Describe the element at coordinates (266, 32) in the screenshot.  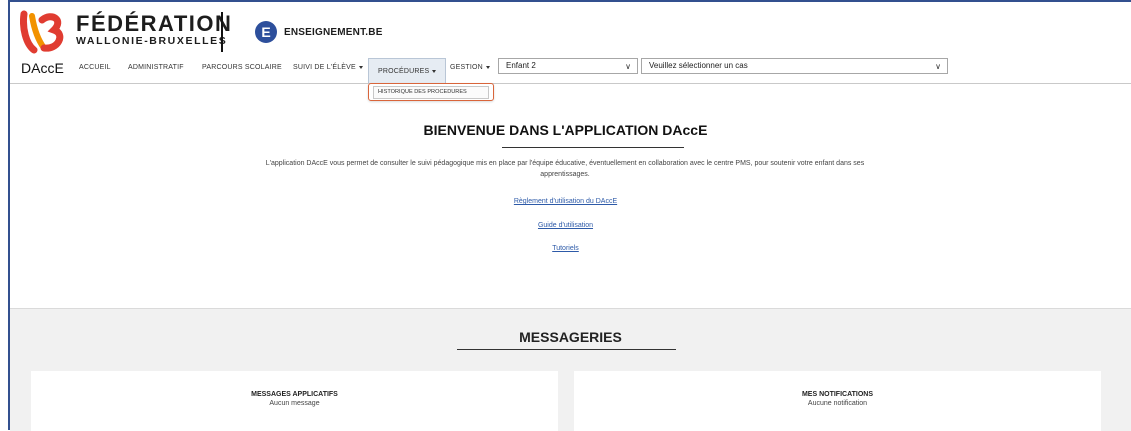
I see `enseignement-logo-icon: E` at that location.